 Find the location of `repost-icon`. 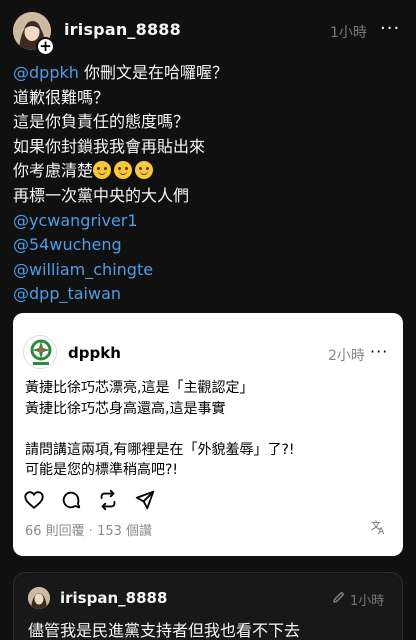

repost-icon is located at coordinates (108, 501).